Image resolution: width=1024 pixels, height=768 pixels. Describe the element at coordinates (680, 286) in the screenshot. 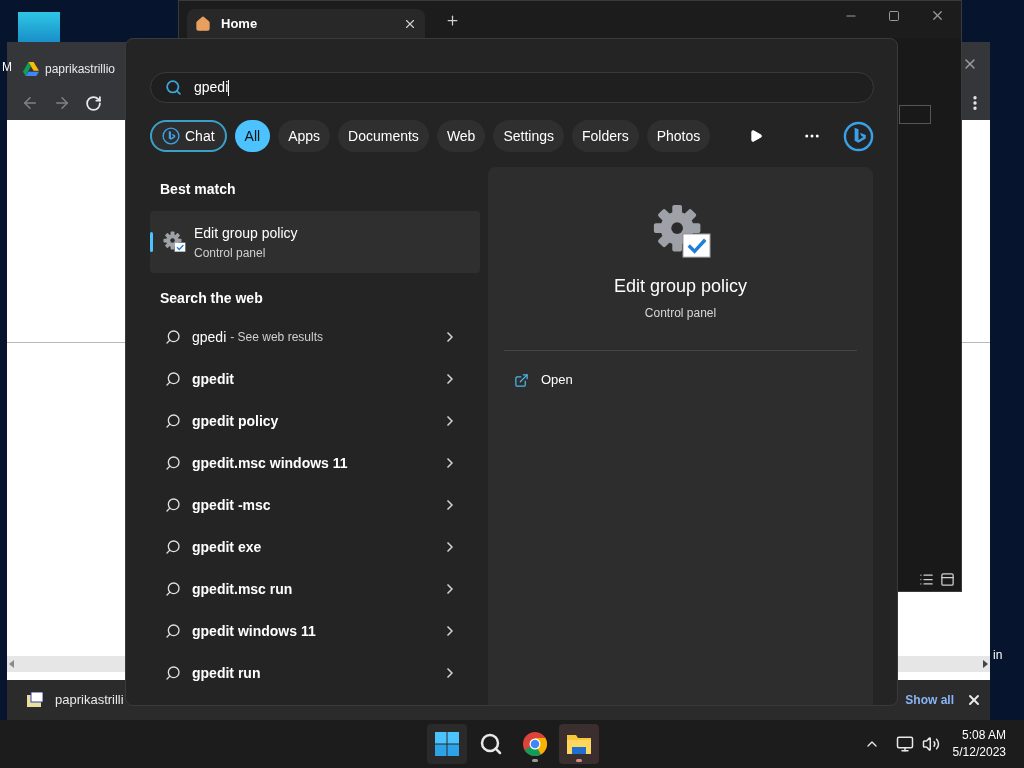

I see `preview-title: Edit group policy` at that location.